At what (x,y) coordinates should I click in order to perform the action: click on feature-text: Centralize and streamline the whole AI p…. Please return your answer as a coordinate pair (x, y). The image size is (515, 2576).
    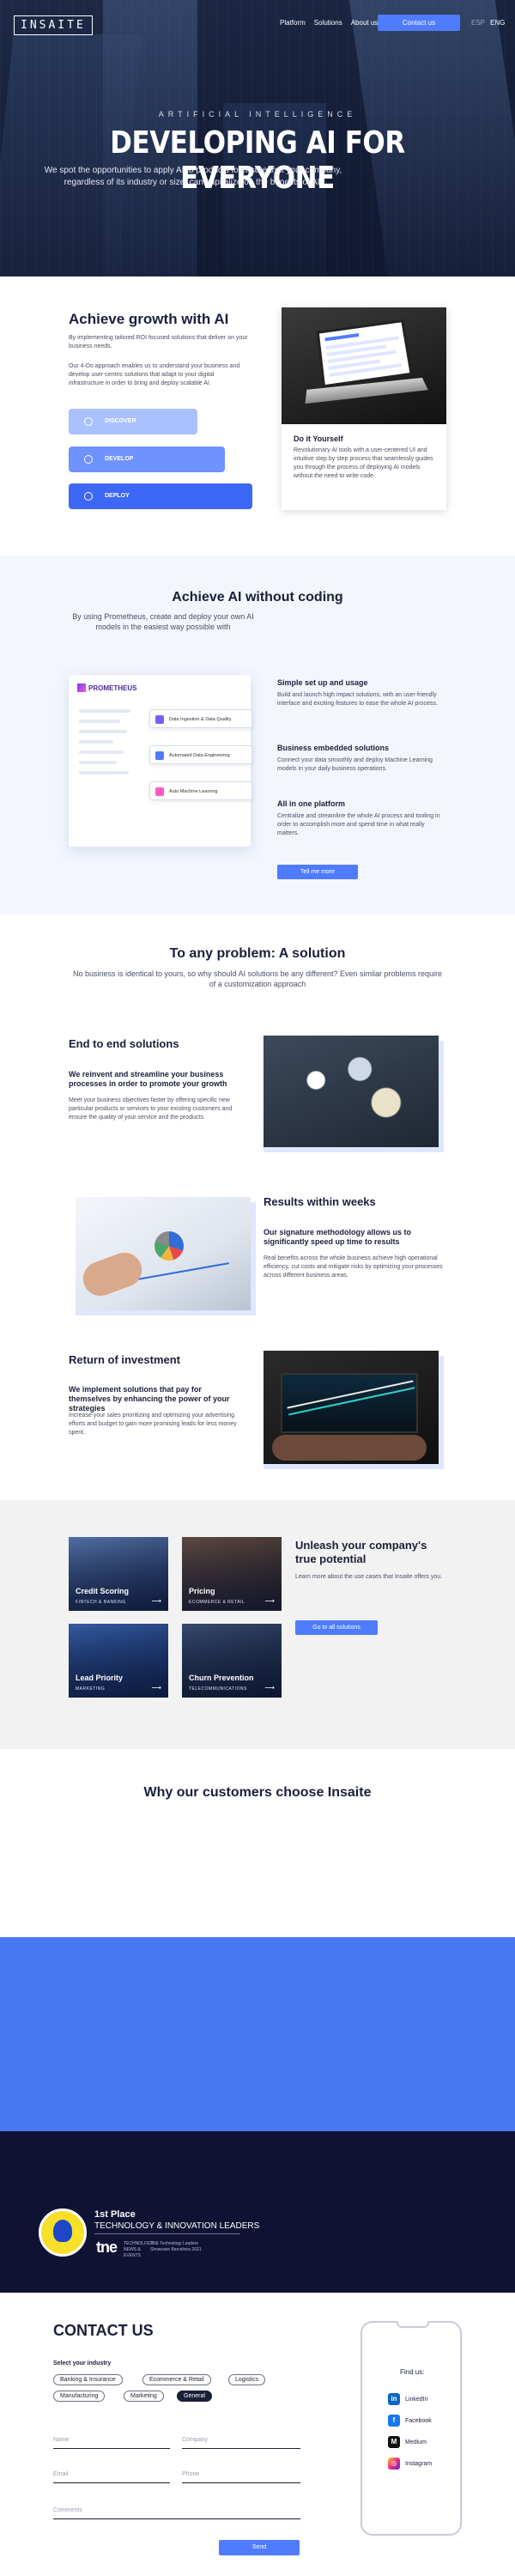
    Looking at the image, I should click on (358, 824).